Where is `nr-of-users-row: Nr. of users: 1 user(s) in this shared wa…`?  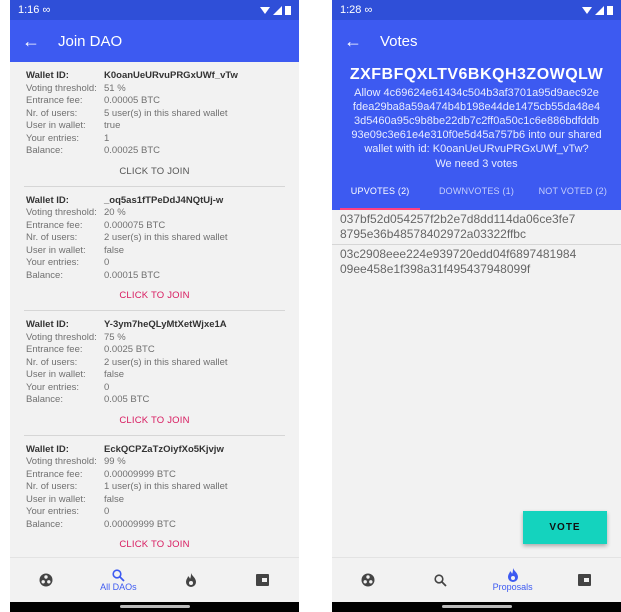
nr-of-users-row: Nr. of users: 1 user(s) in this shared wa… is located at coordinates (154, 487).